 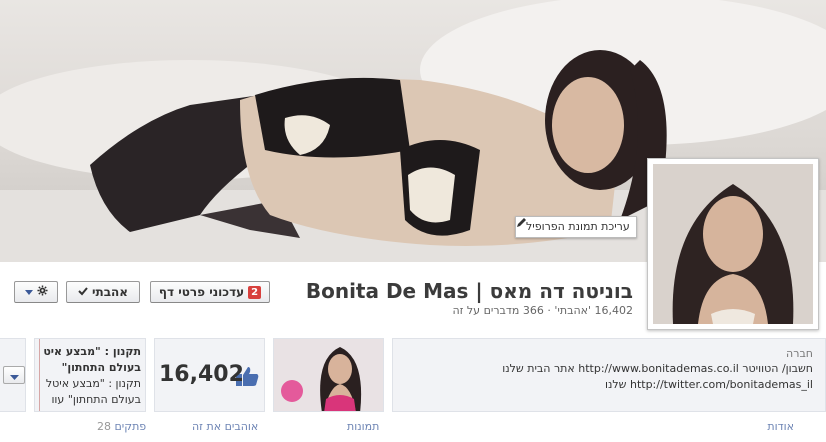 I want to click on edit-profile-picture-button: עריכת תמונת הפרופיל, so click(x=576, y=227).